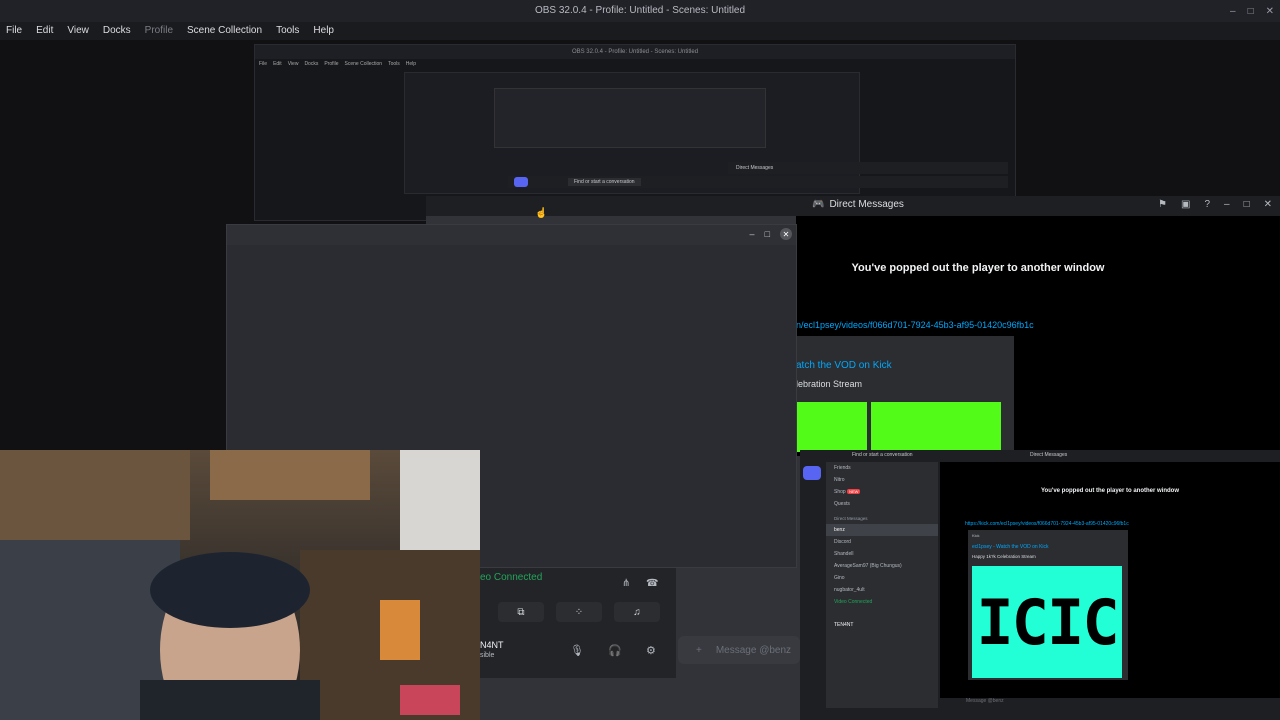  I want to click on mini-dm-header: Direct Messages, so click(851, 518).